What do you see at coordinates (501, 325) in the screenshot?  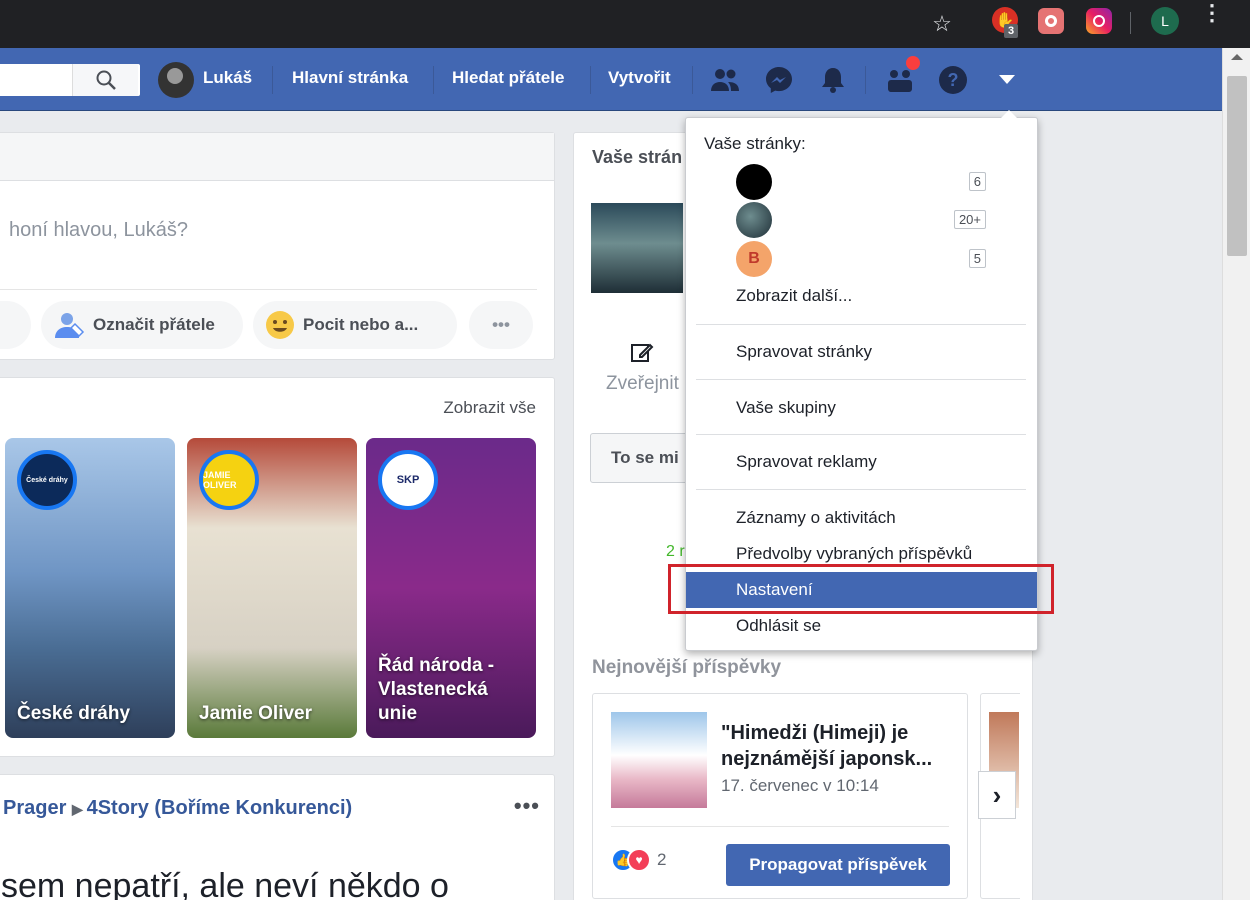 I see `more-options-button: •••` at bounding box center [501, 325].